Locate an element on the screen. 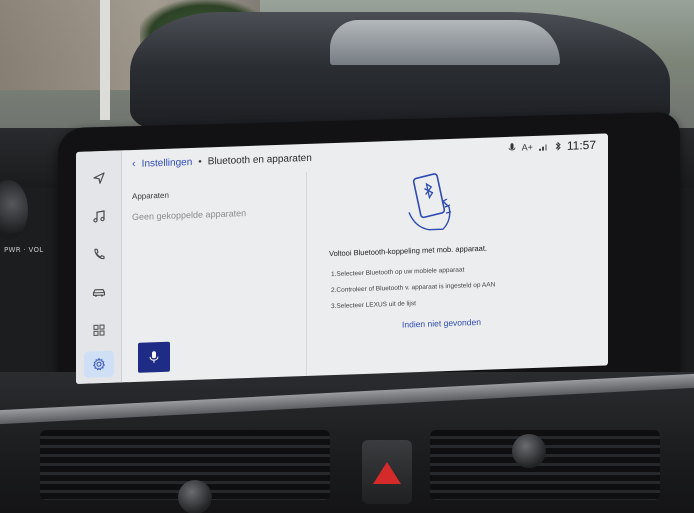 The width and height of the screenshot is (694, 513). settings-gear-icon is located at coordinates (99, 364).